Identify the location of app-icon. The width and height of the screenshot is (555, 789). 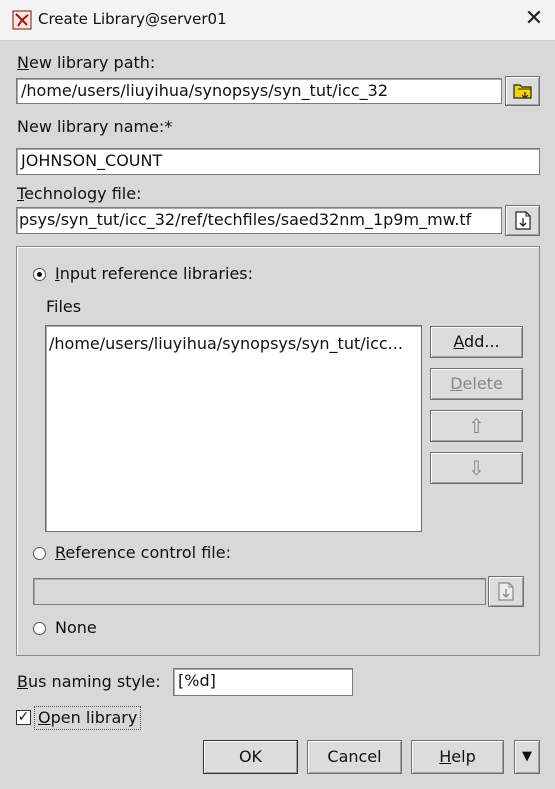
(22, 20).